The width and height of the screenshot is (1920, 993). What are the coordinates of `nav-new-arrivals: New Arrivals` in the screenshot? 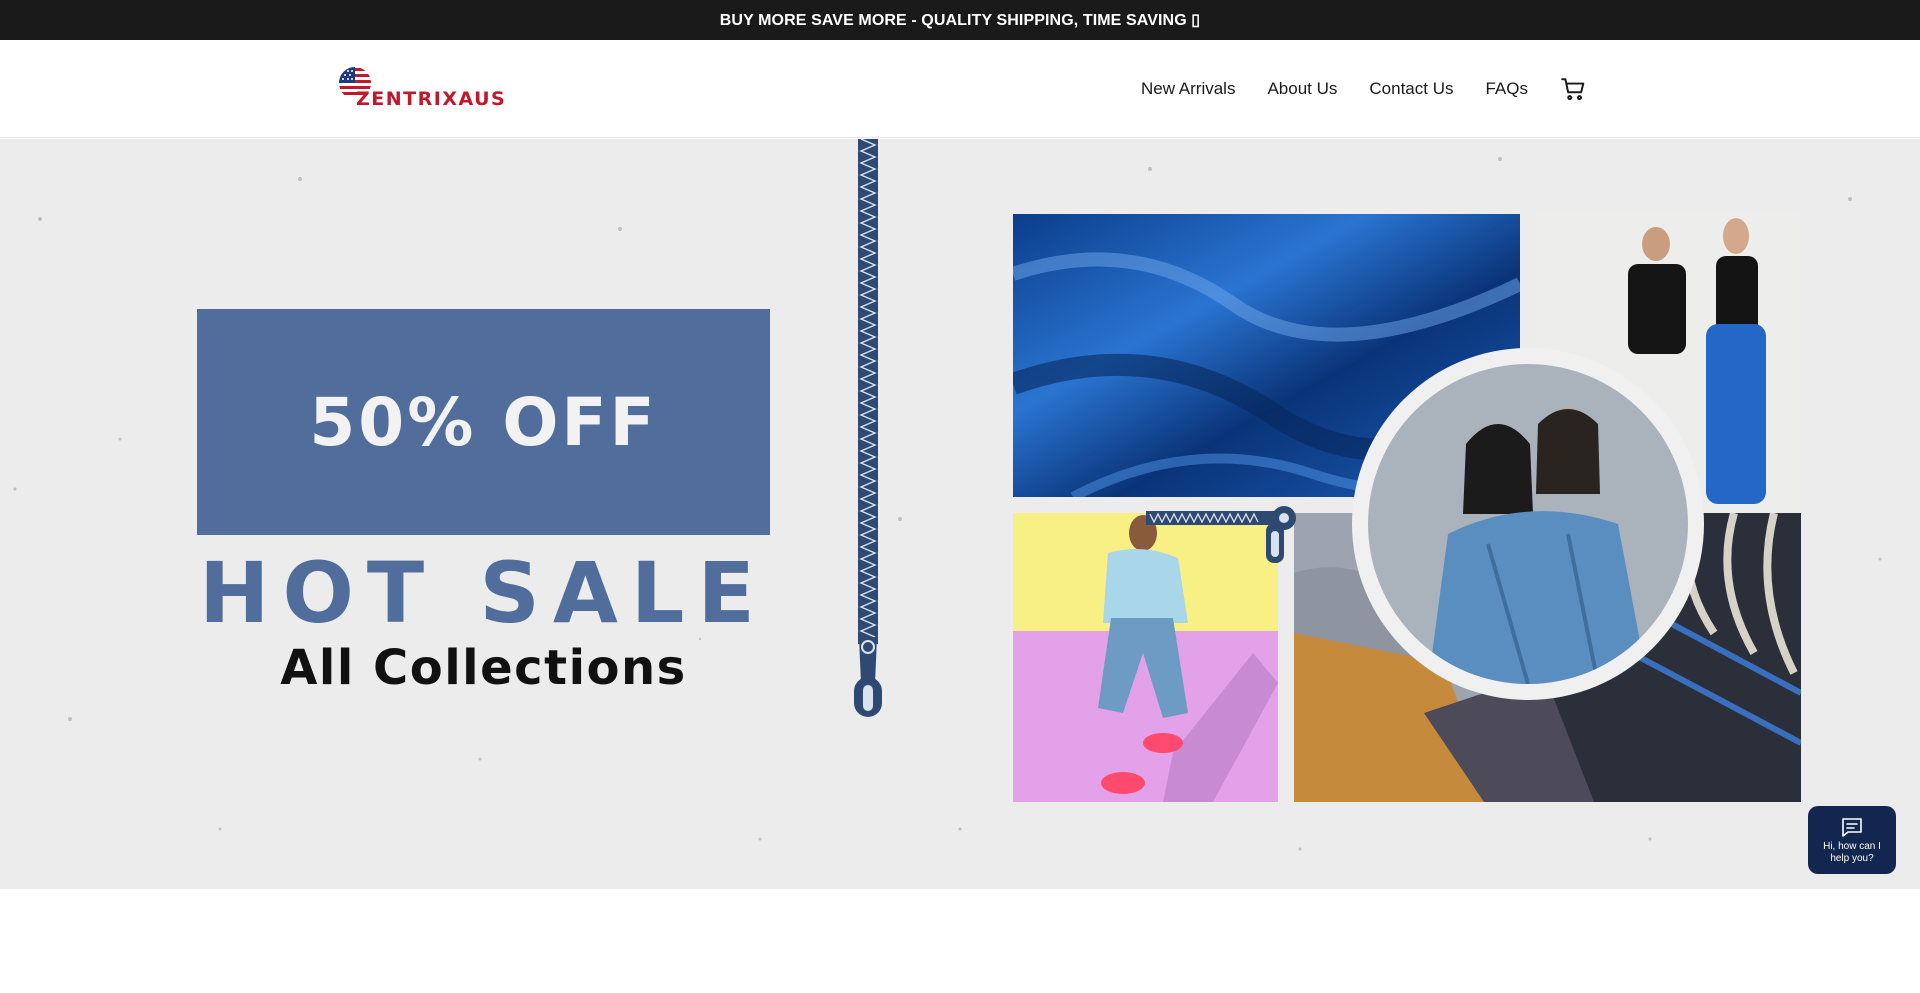 It's located at (1188, 89).